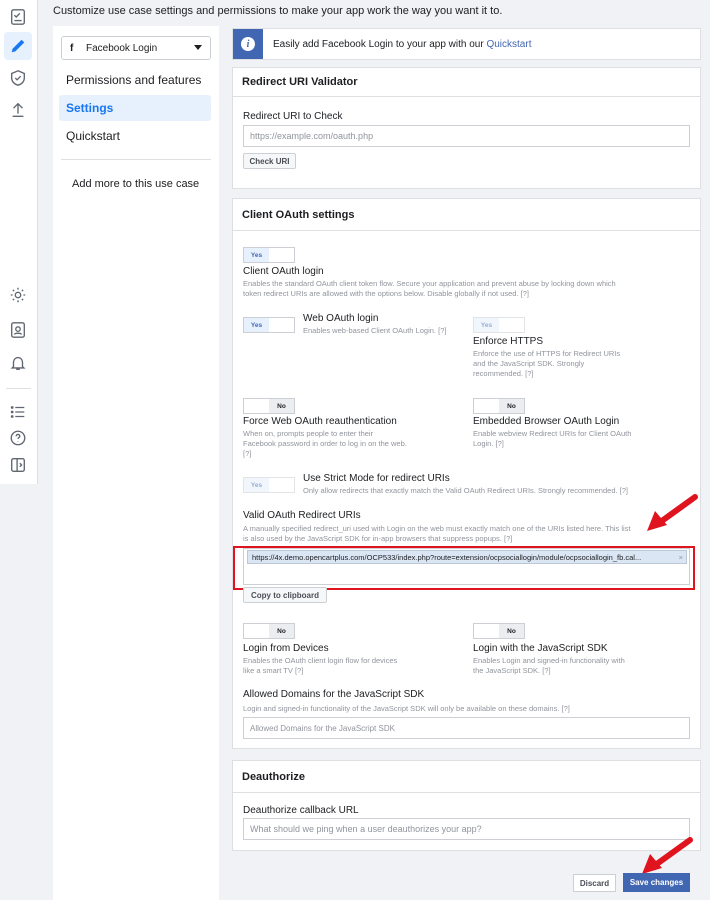 This screenshot has height=900, width=710. What do you see at coordinates (540, 648) in the screenshot?
I see `login-js-sdk-label: Login with the JavaScript SDK` at bounding box center [540, 648].